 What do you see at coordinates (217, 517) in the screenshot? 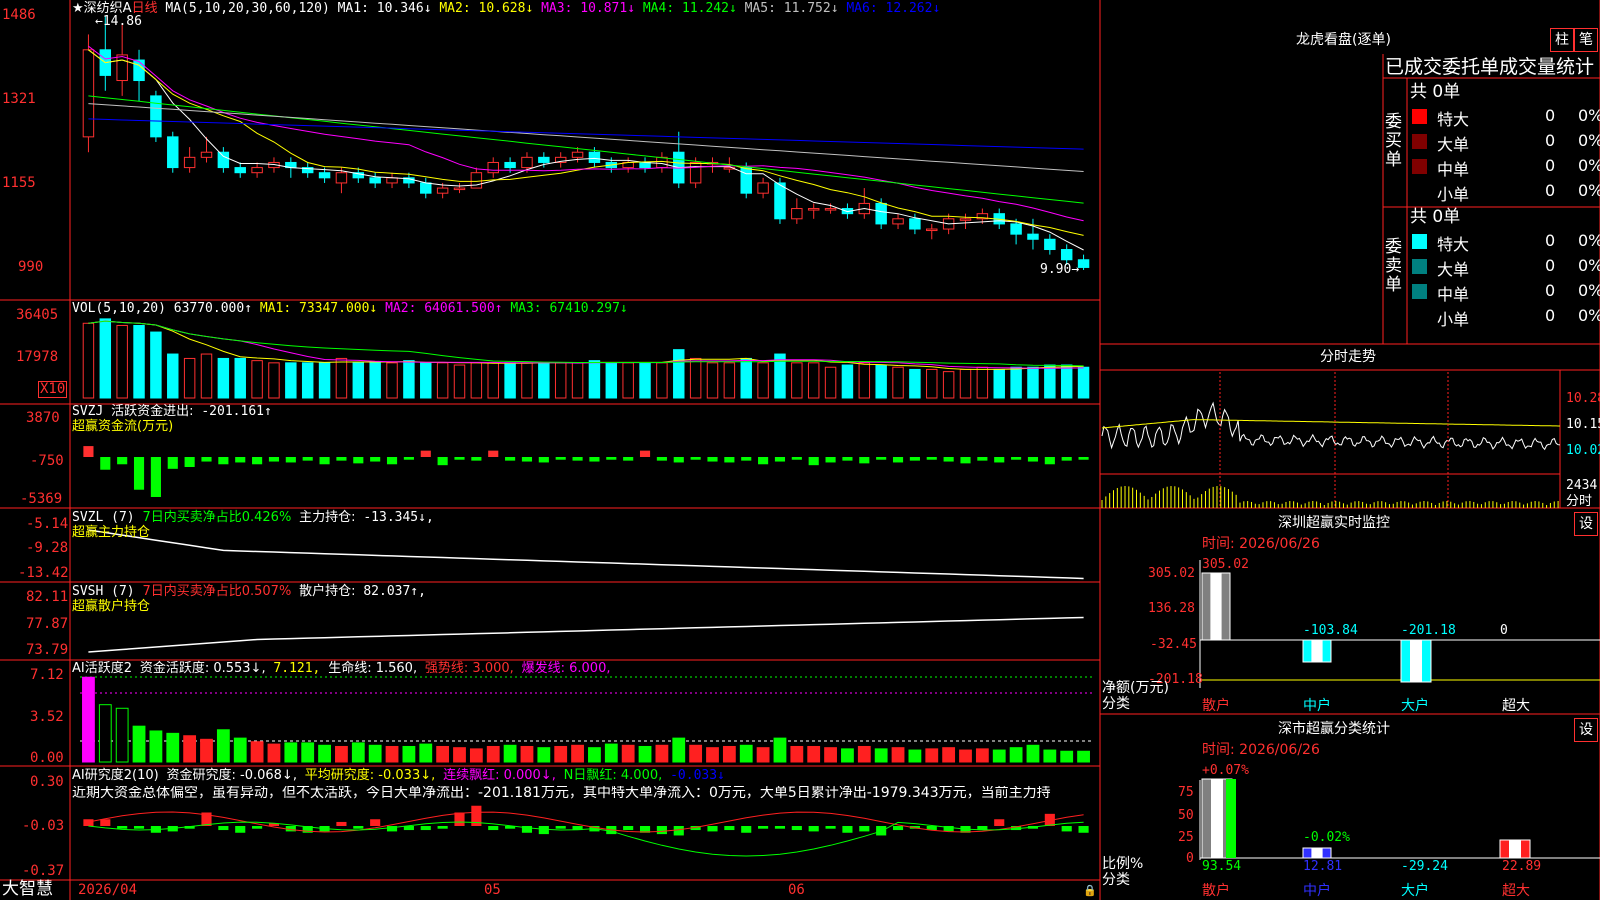
I see `svzl-ratio: 7日内买卖净占比0.426%` at bounding box center [217, 517].